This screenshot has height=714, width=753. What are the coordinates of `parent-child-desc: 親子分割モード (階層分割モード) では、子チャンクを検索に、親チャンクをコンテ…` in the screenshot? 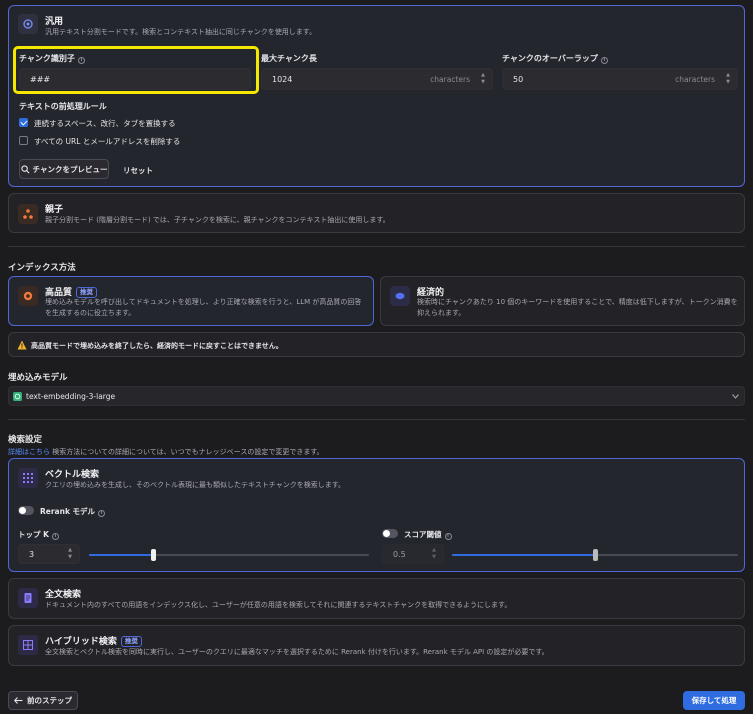 It's located at (217, 220).